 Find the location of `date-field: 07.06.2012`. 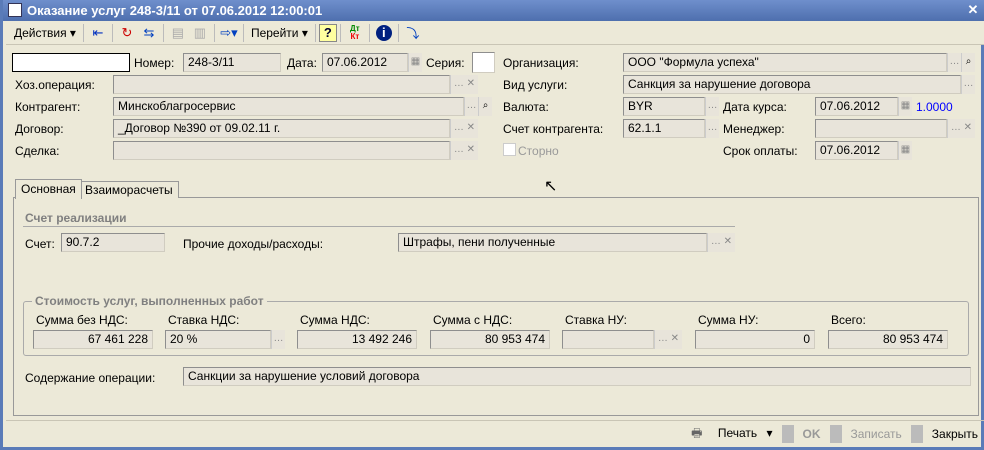

date-field: 07.06.2012 is located at coordinates (365, 62).